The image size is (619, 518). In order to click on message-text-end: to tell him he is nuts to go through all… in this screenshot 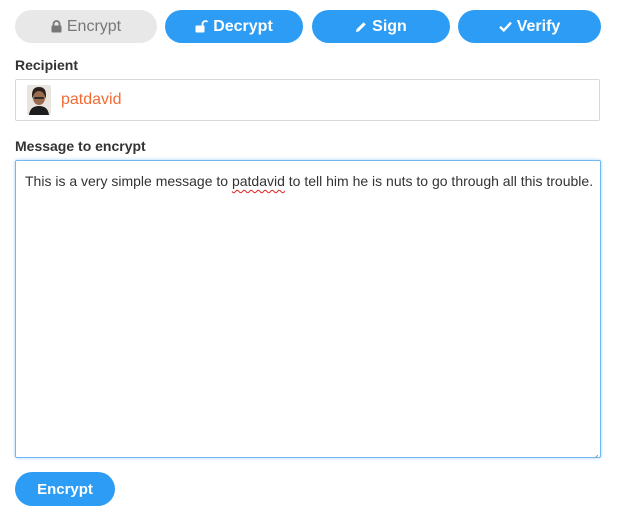, I will do `click(439, 181)`.